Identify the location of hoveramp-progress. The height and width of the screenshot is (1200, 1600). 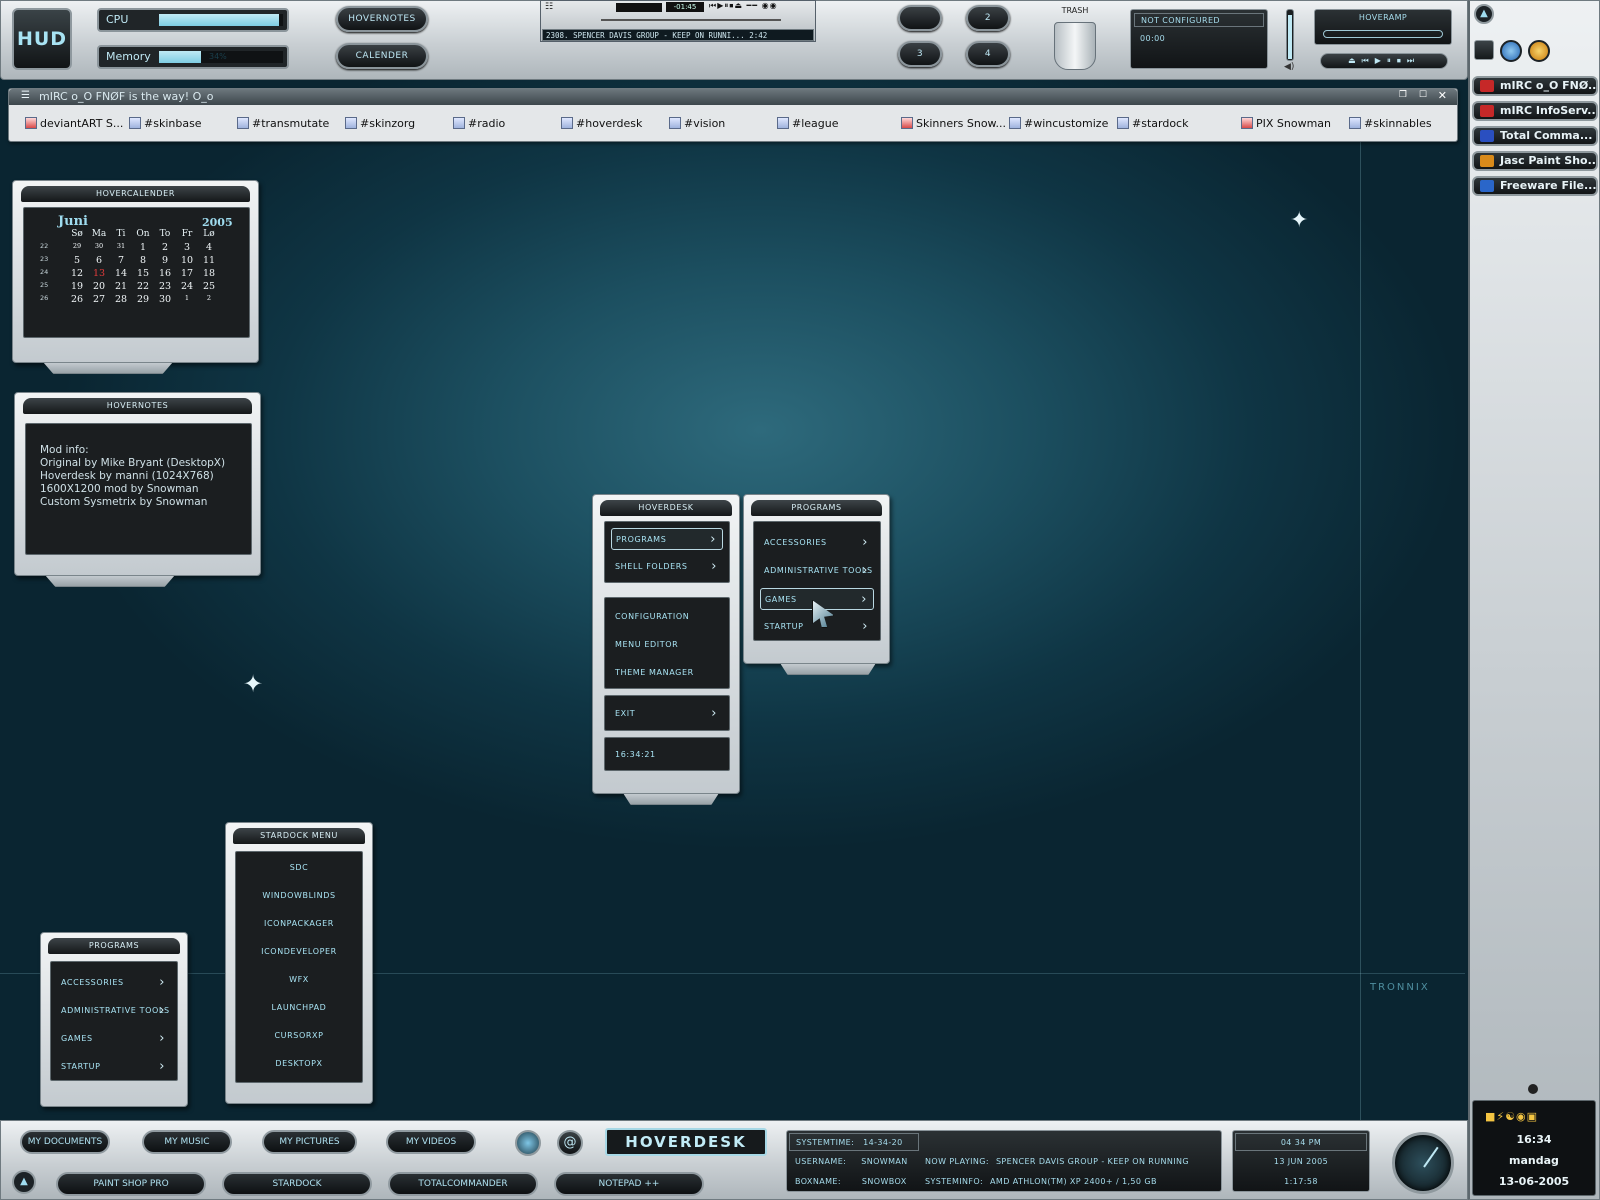
(1383, 34).